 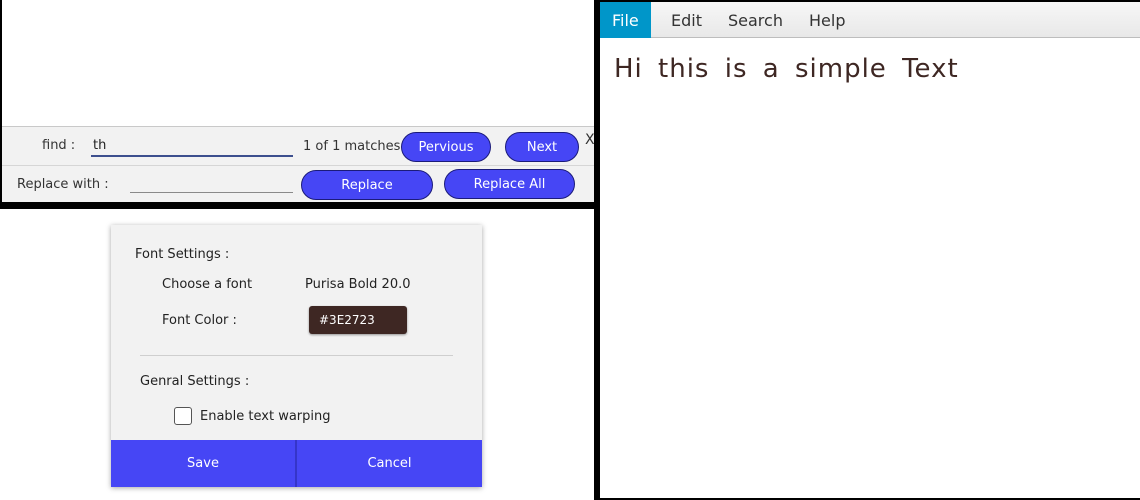 What do you see at coordinates (755, 20) in the screenshot?
I see `menu-search: Search` at bounding box center [755, 20].